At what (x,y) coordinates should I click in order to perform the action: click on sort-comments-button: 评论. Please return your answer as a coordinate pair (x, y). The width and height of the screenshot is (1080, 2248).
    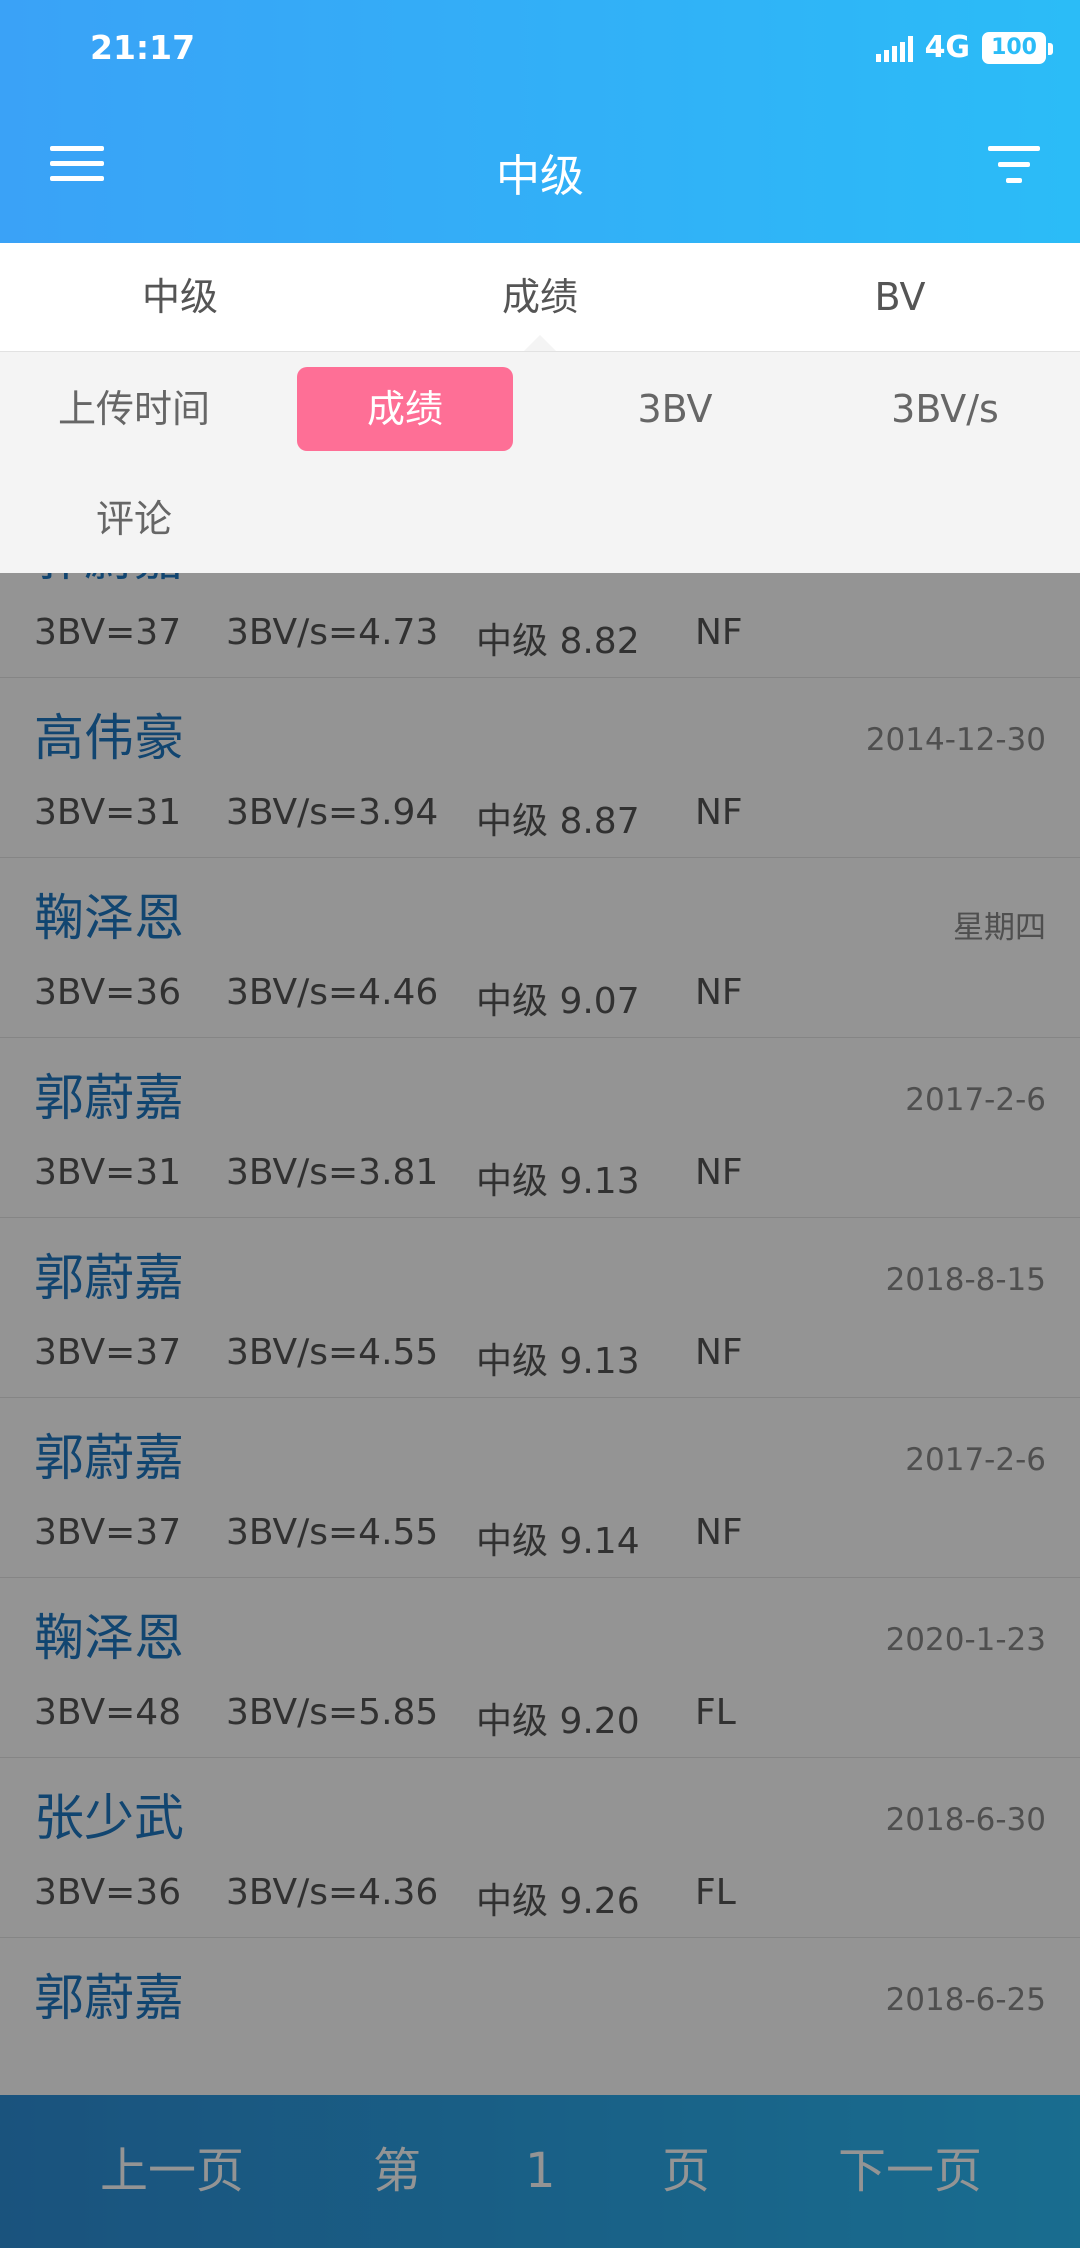
    Looking at the image, I should click on (134, 519).